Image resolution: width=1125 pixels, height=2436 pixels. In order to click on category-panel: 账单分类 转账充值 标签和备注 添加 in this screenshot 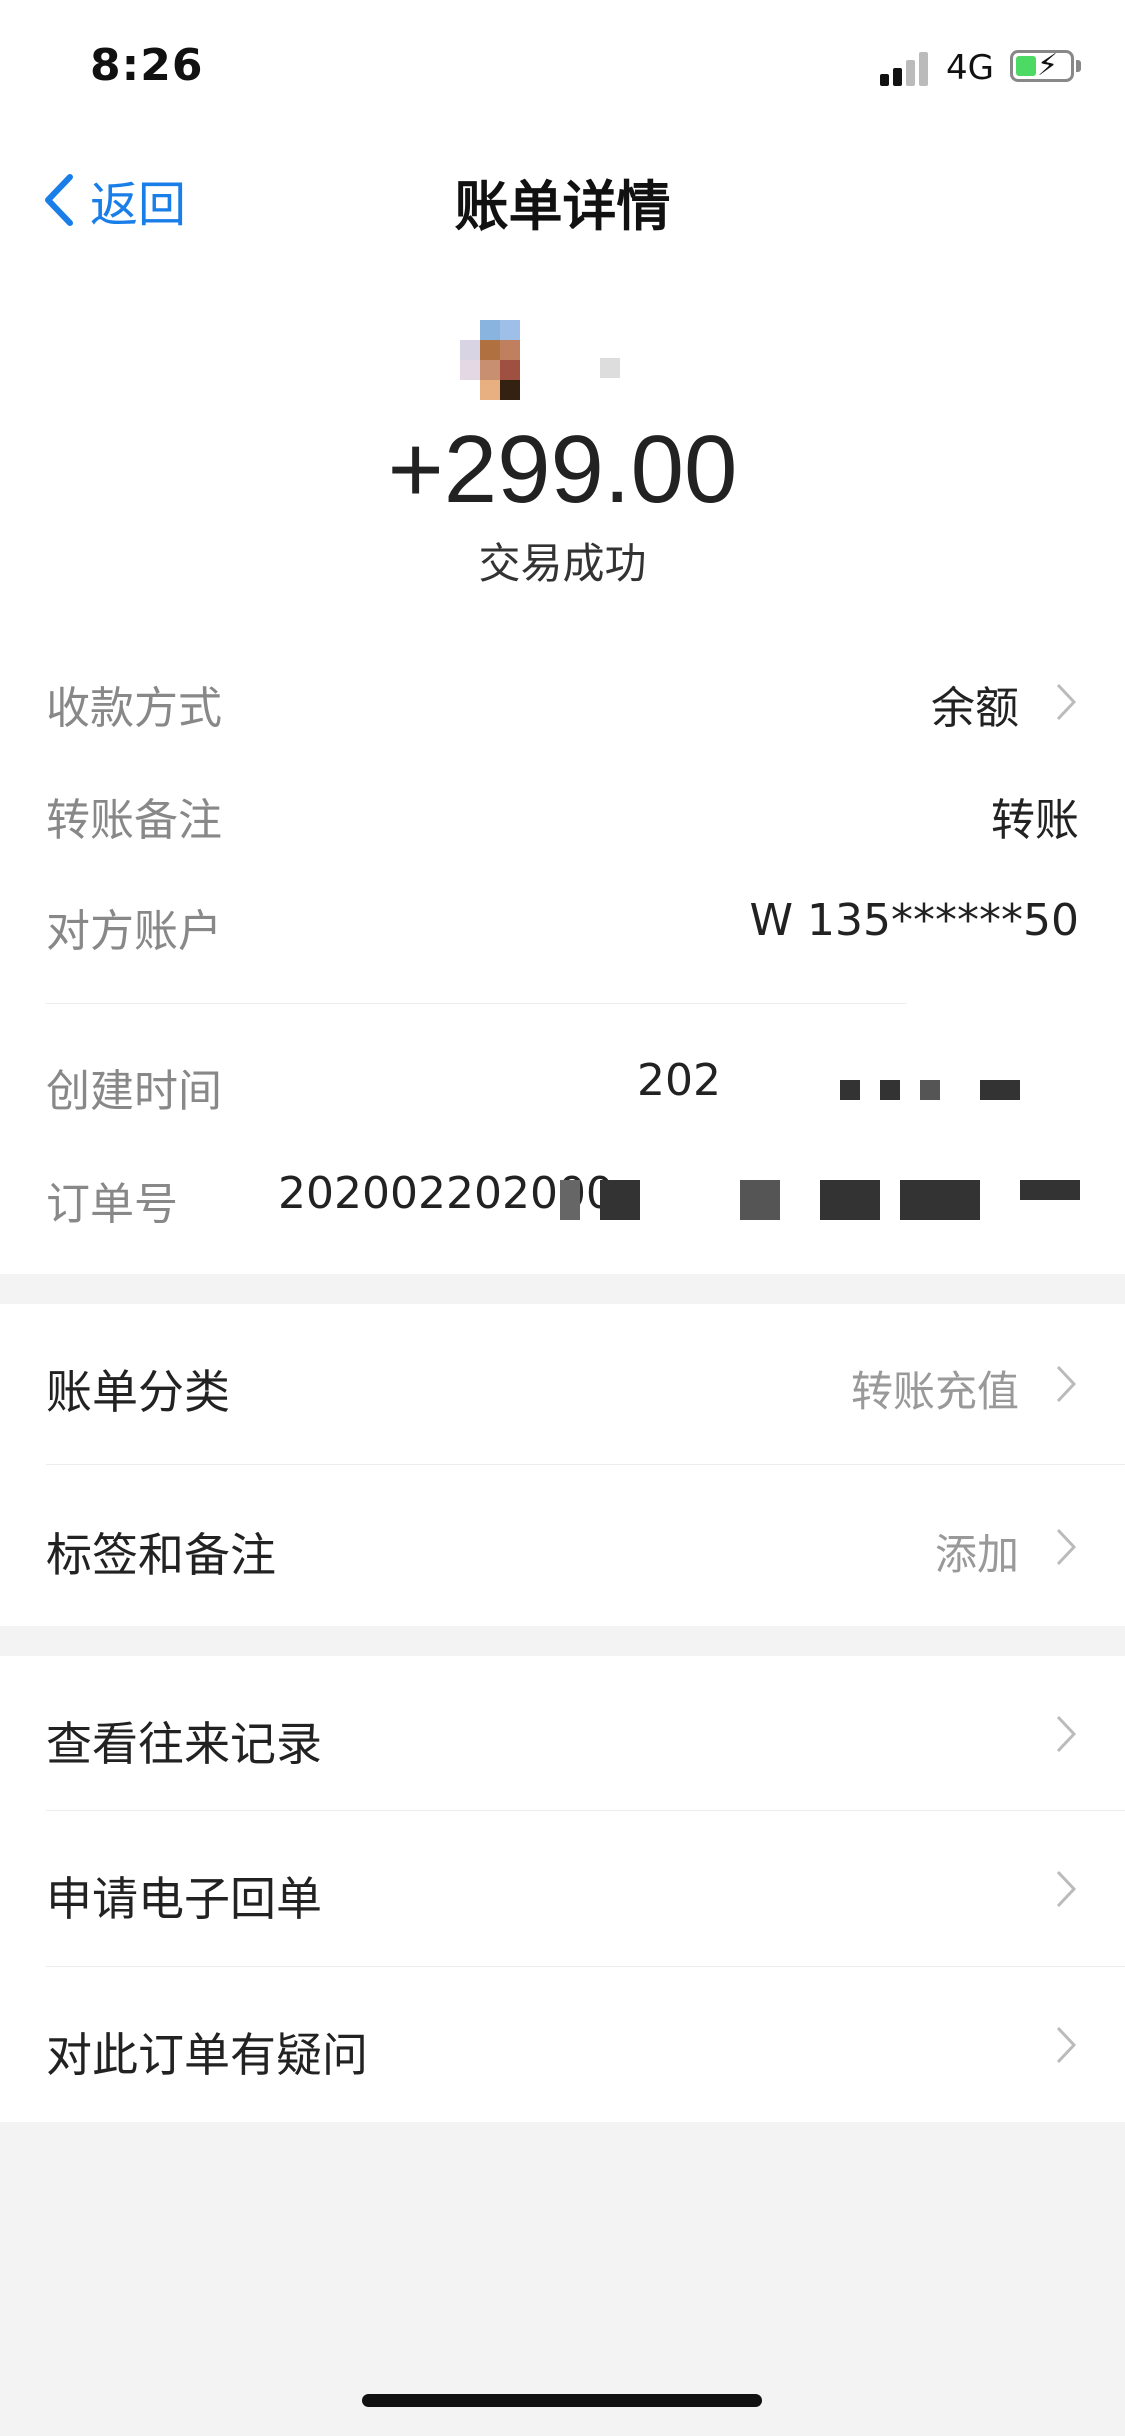, I will do `click(562, 1465)`.